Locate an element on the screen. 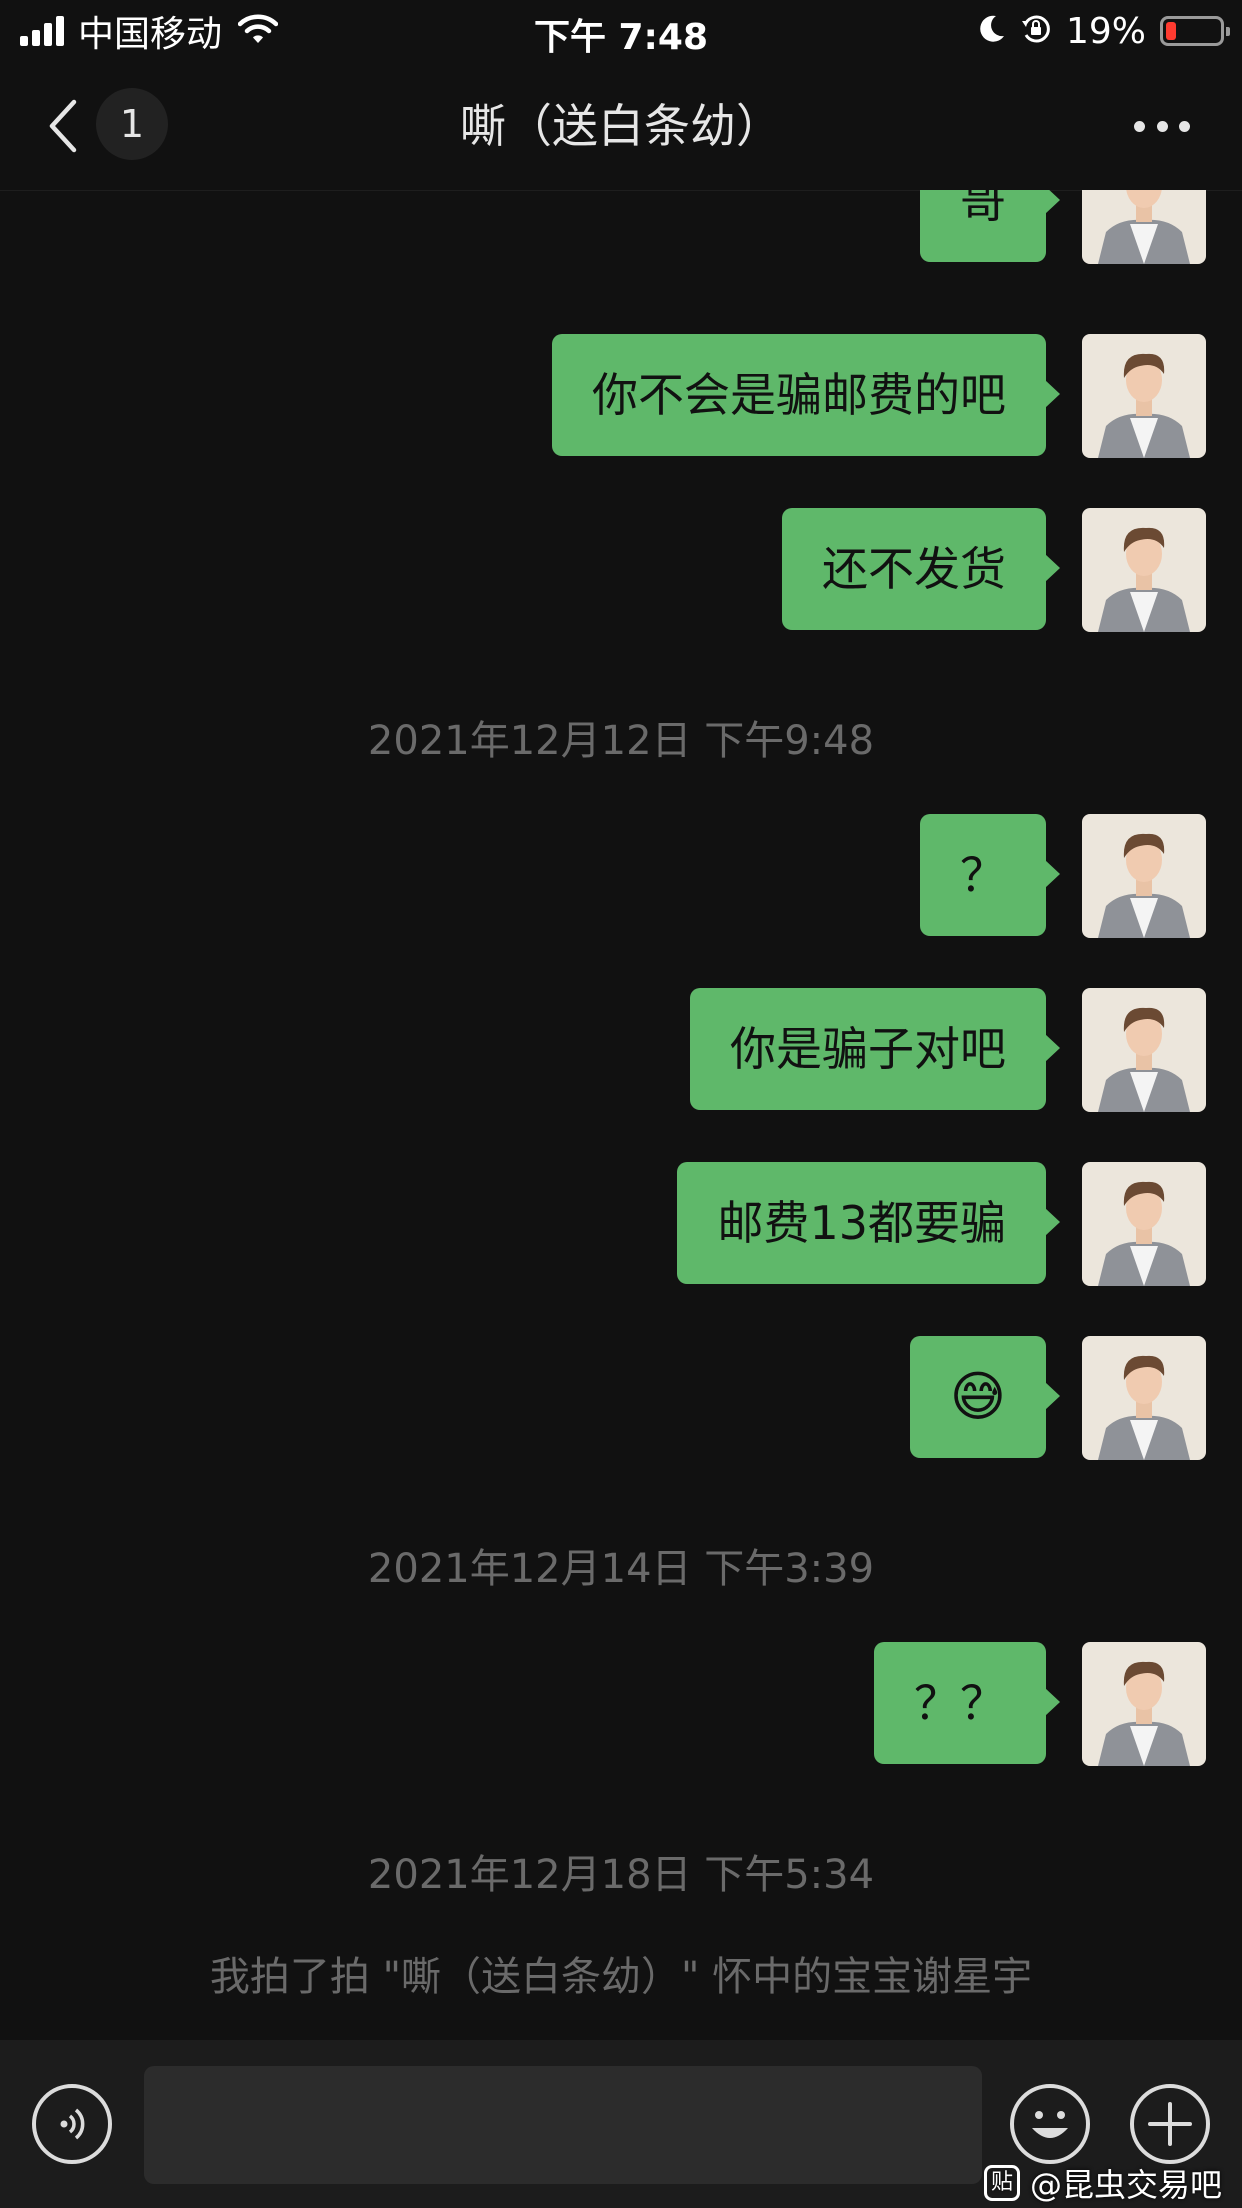  watermark: 贴 @昆虫交易吧 is located at coordinates (1102, 2183).